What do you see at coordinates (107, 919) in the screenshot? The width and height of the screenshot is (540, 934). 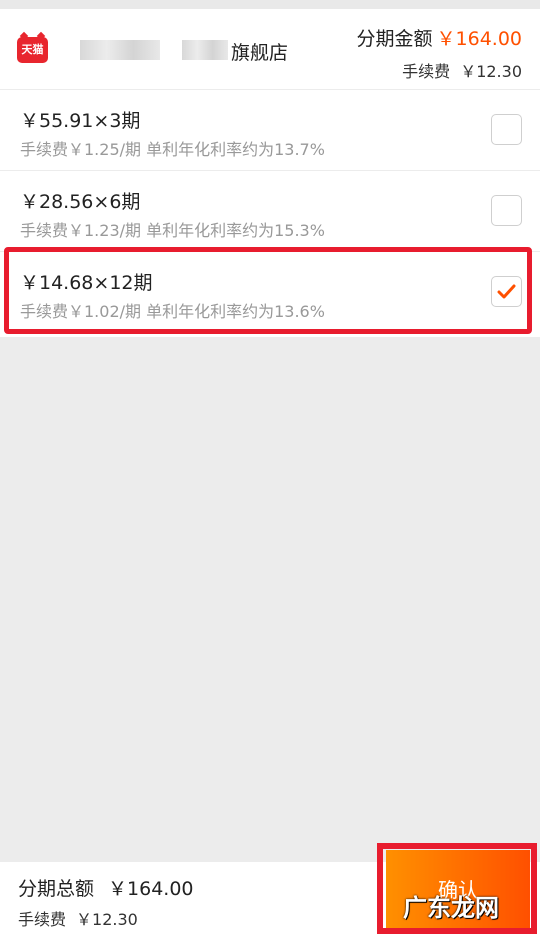 I see `footer-service-fee-value: ￥12.30` at bounding box center [107, 919].